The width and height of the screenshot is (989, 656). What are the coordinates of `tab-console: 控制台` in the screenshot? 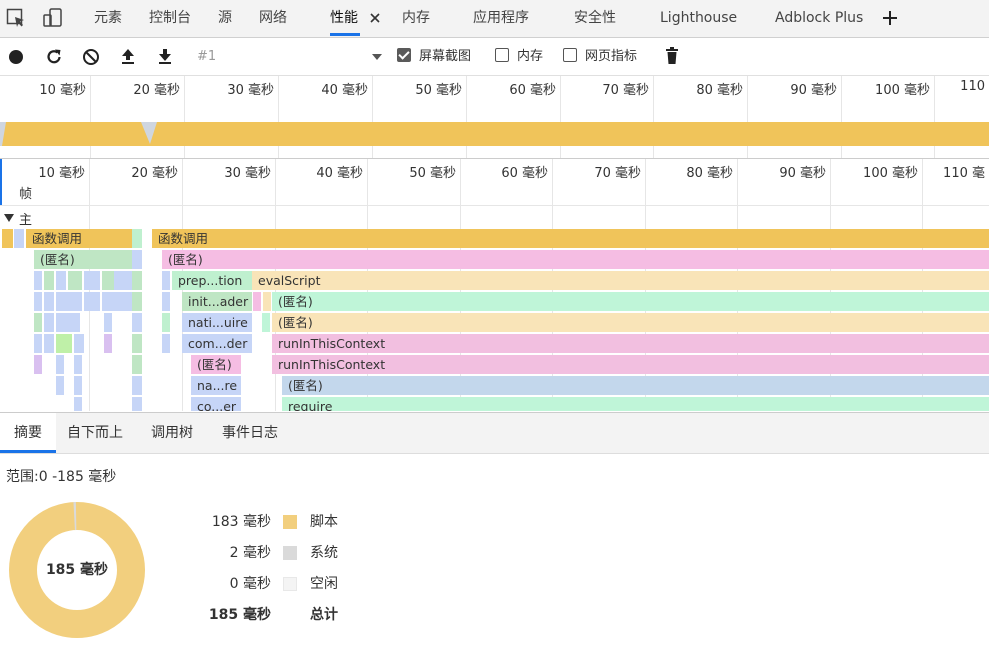 It's located at (170, 18).